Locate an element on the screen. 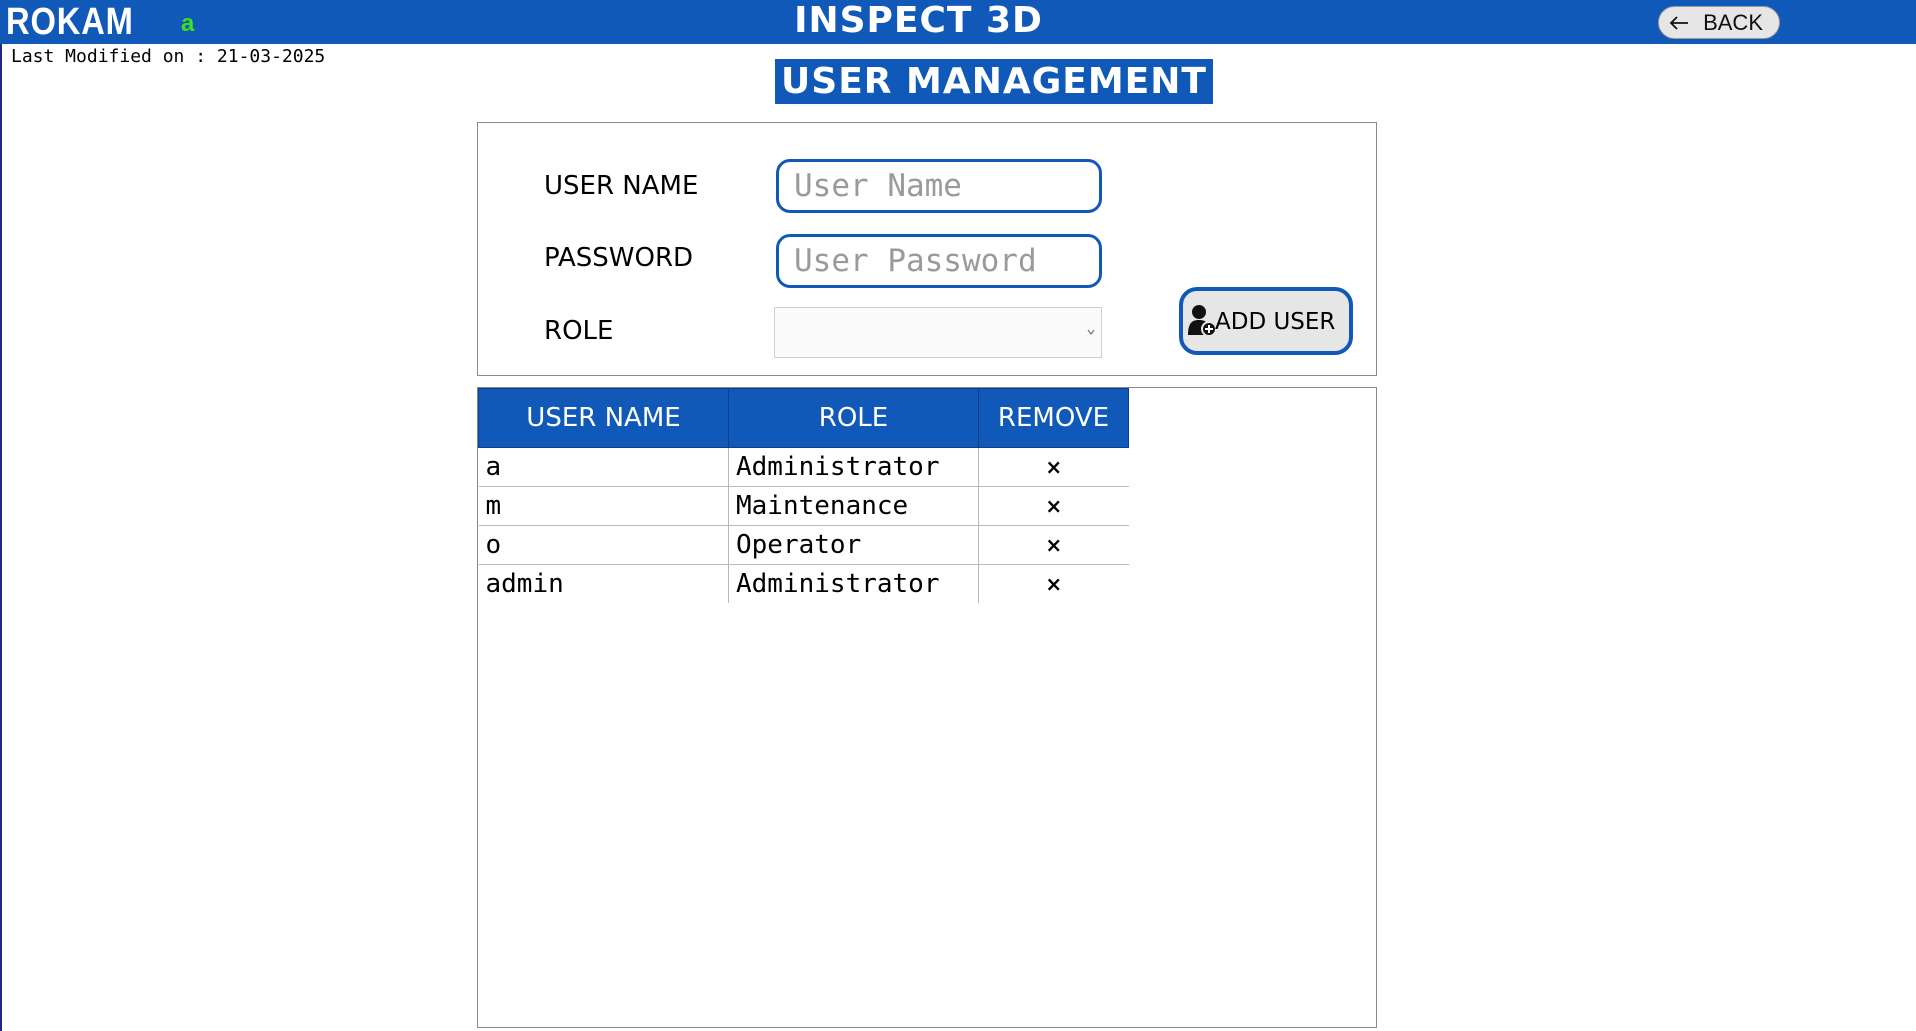 Image resolution: width=1916 pixels, height=1031 pixels. add-user-icon is located at coordinates (1202, 321).